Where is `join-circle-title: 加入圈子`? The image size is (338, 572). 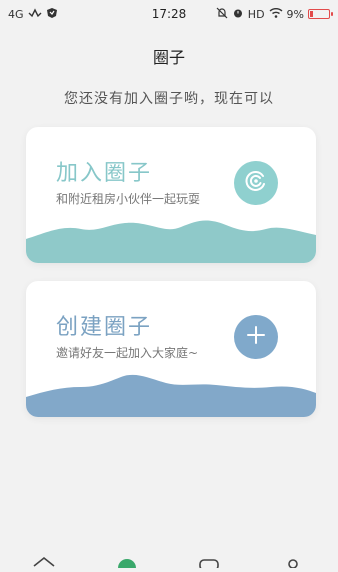 join-circle-title: 加入圈子 is located at coordinates (104, 173).